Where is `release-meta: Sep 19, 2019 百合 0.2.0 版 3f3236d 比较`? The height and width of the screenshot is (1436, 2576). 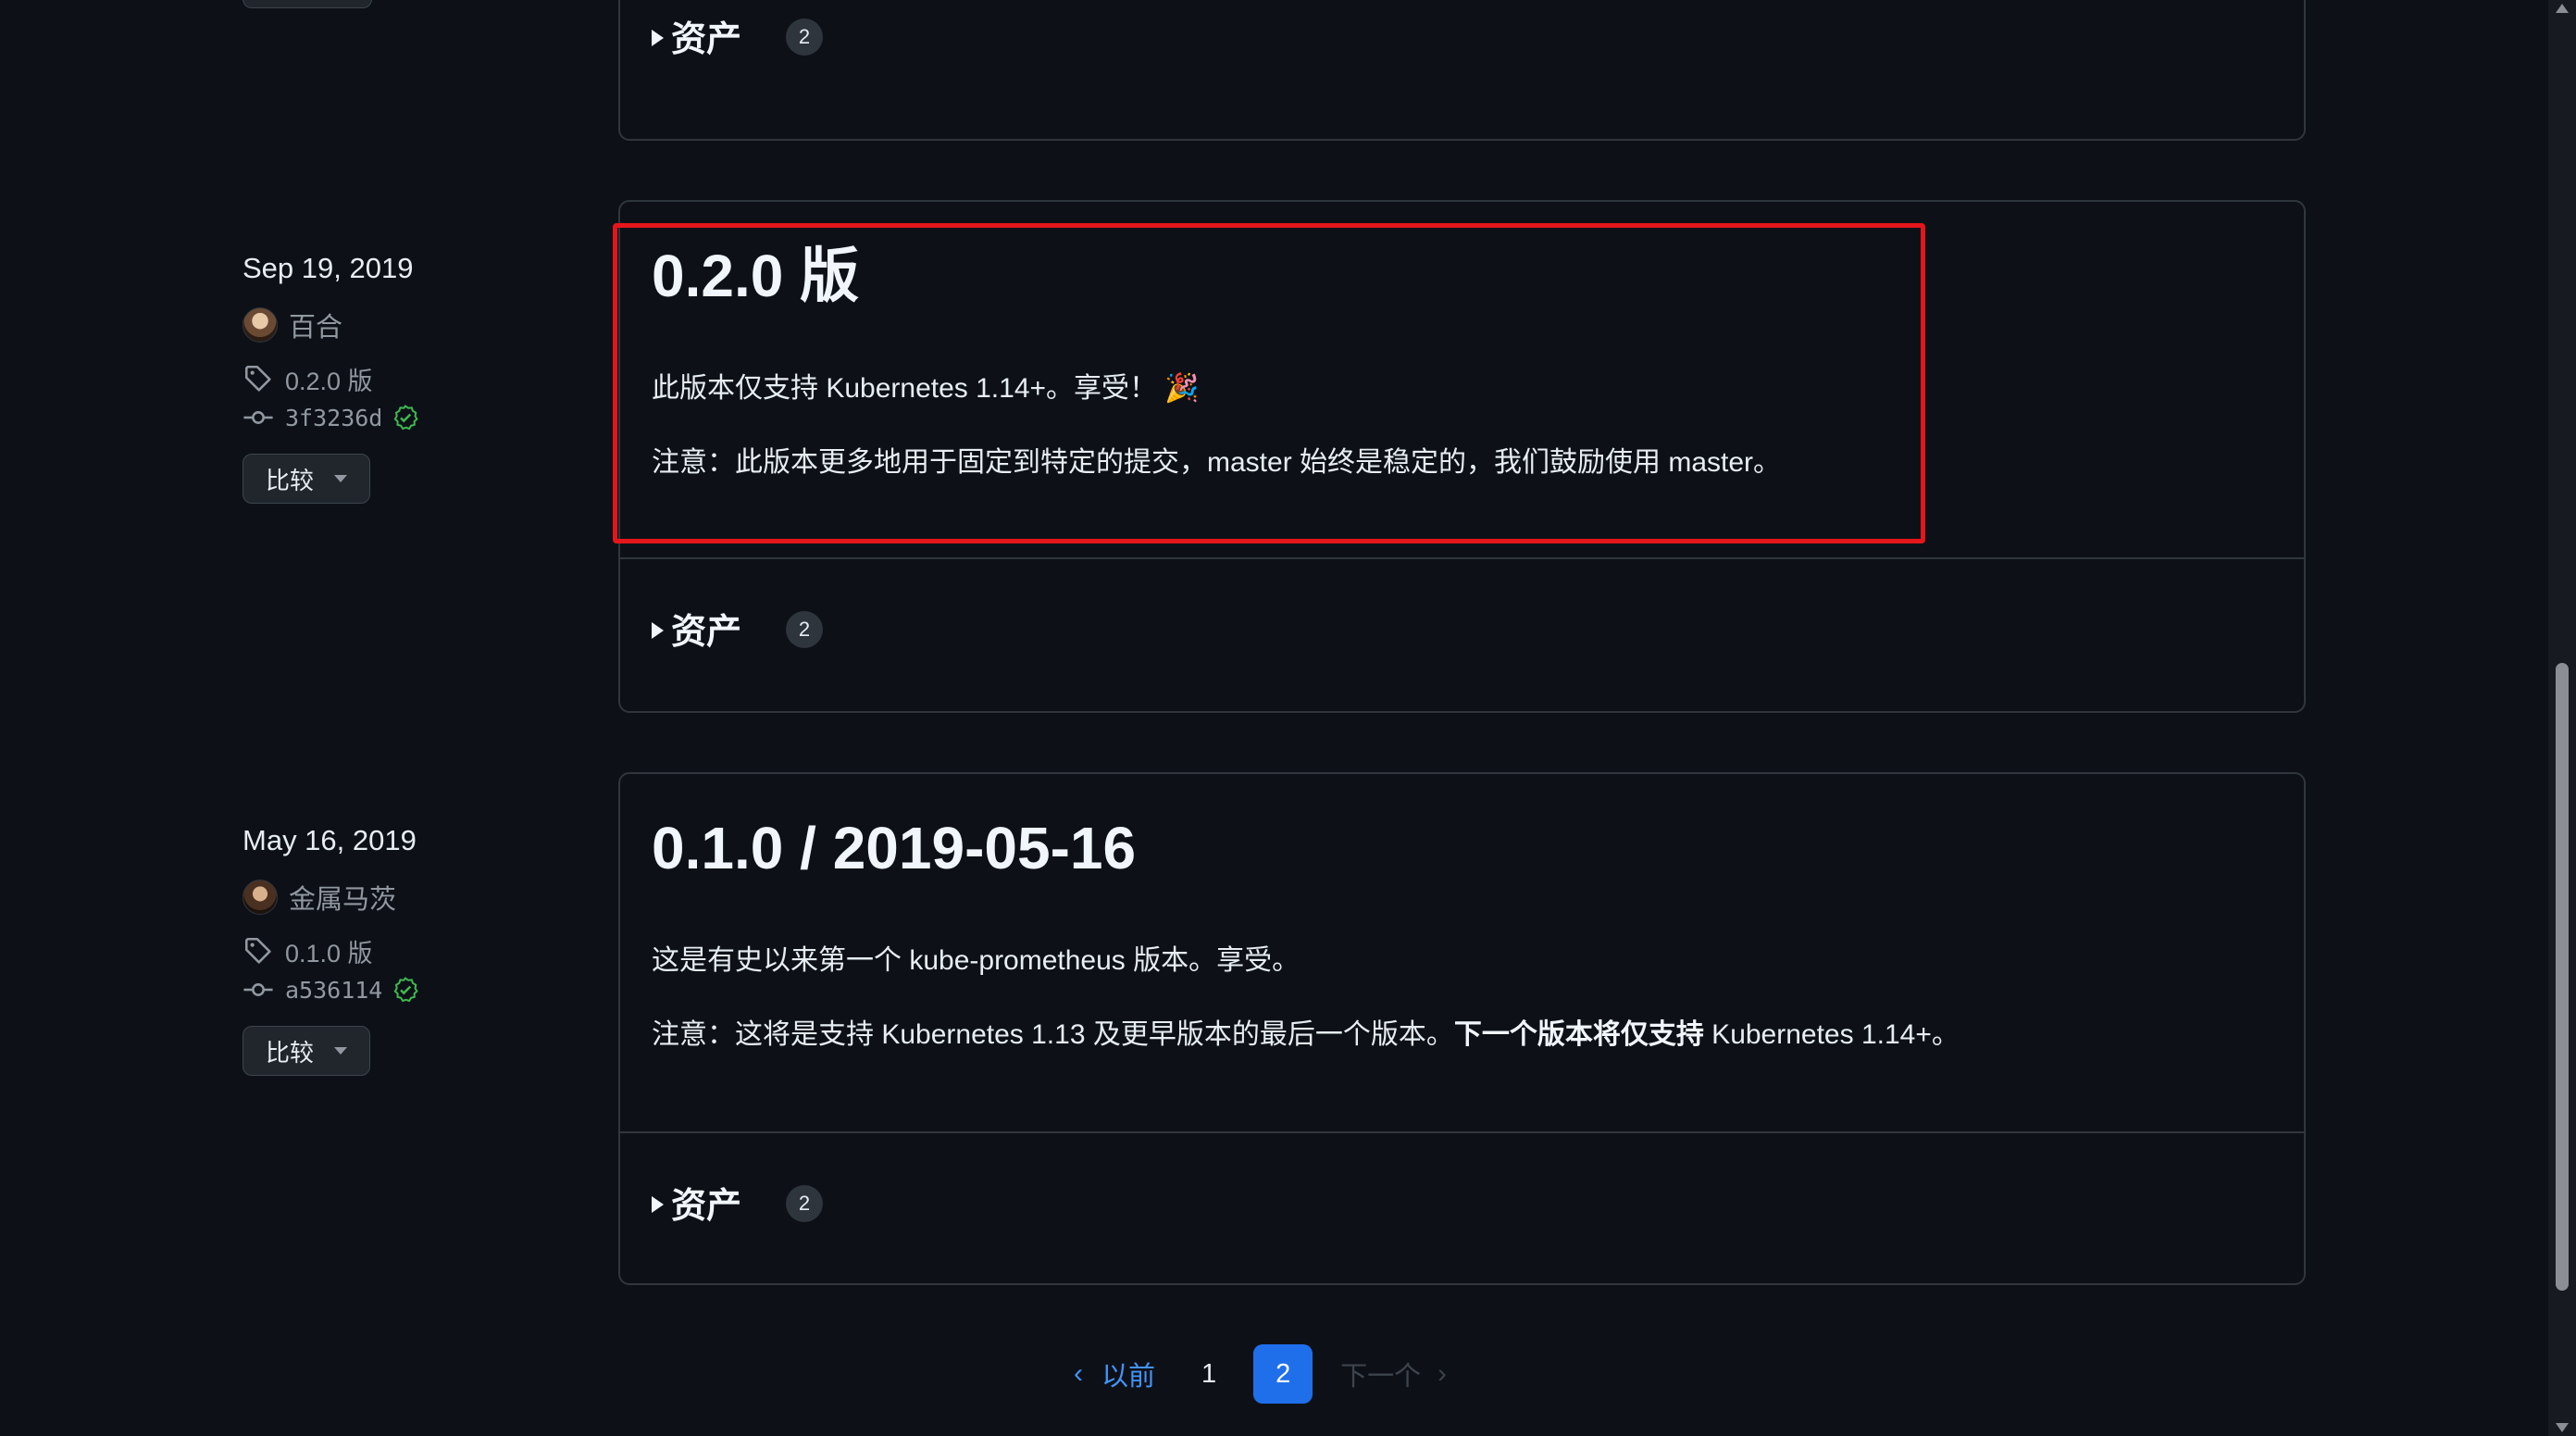
release-meta: Sep 19, 2019 百合 0.2.0 版 3f3236d 比较 is located at coordinates (395, 377).